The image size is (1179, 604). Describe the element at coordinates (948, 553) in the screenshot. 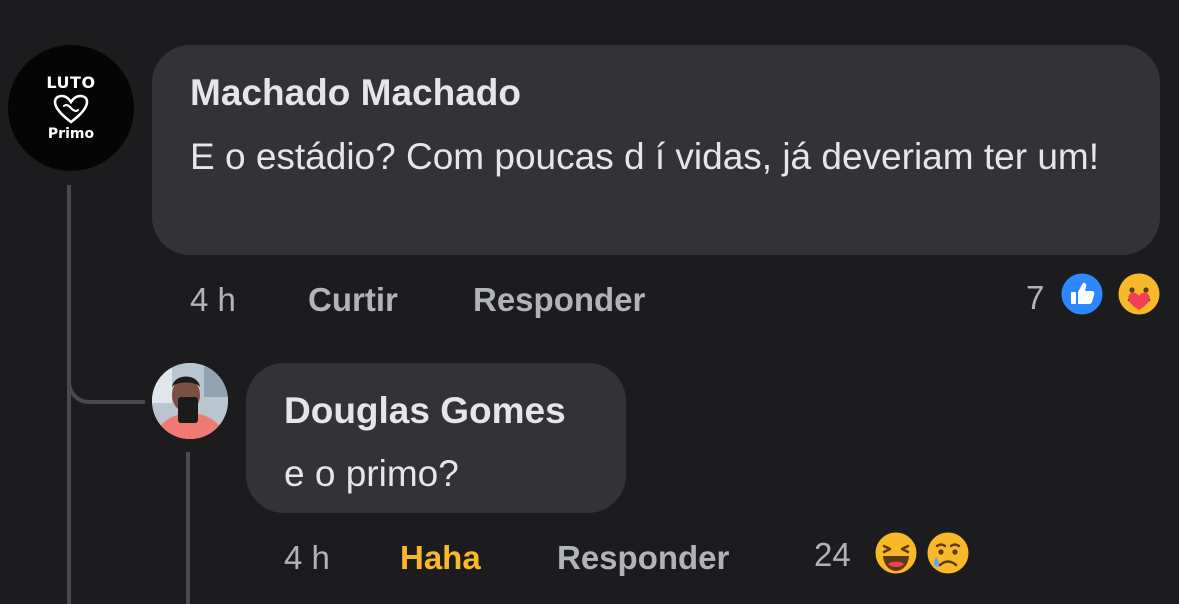

I see `sad-icon` at that location.